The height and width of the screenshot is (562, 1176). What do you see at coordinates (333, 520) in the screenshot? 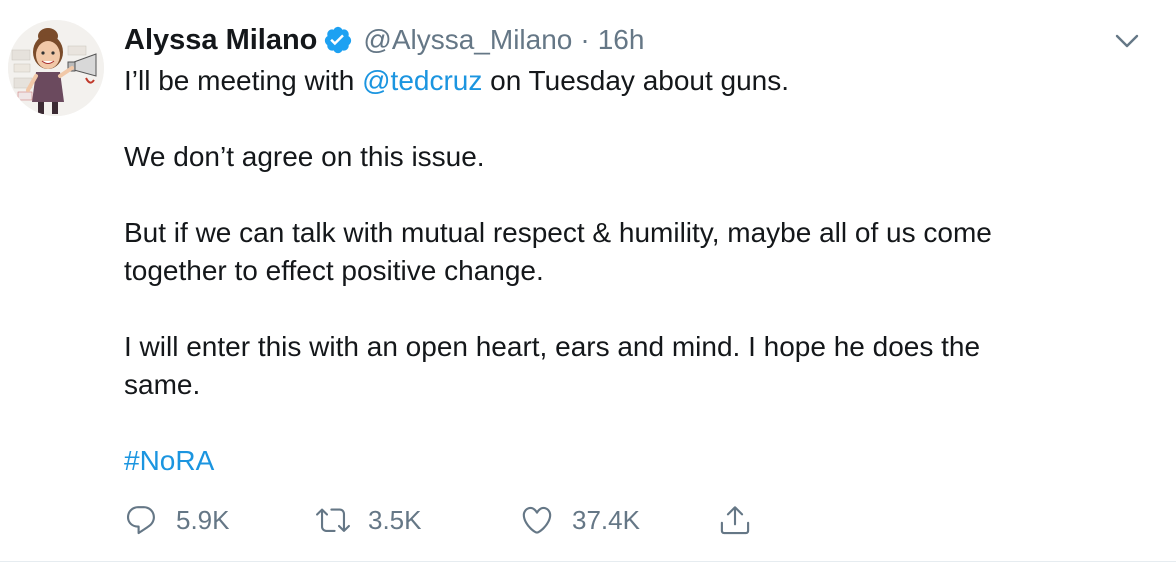
I see `retweet-icon` at bounding box center [333, 520].